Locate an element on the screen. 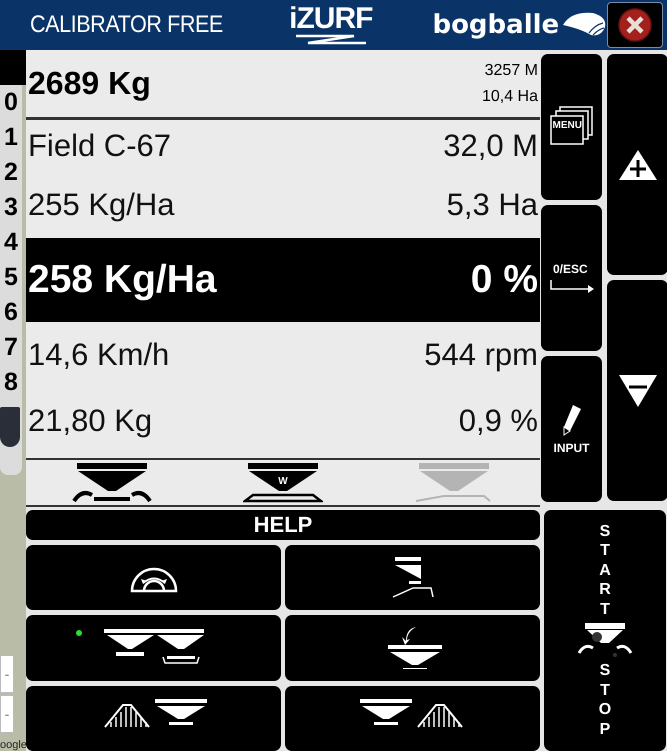 The width and height of the screenshot is (667, 751). highlighted-row: 258 Kg/Ha 0 % is located at coordinates (283, 280).